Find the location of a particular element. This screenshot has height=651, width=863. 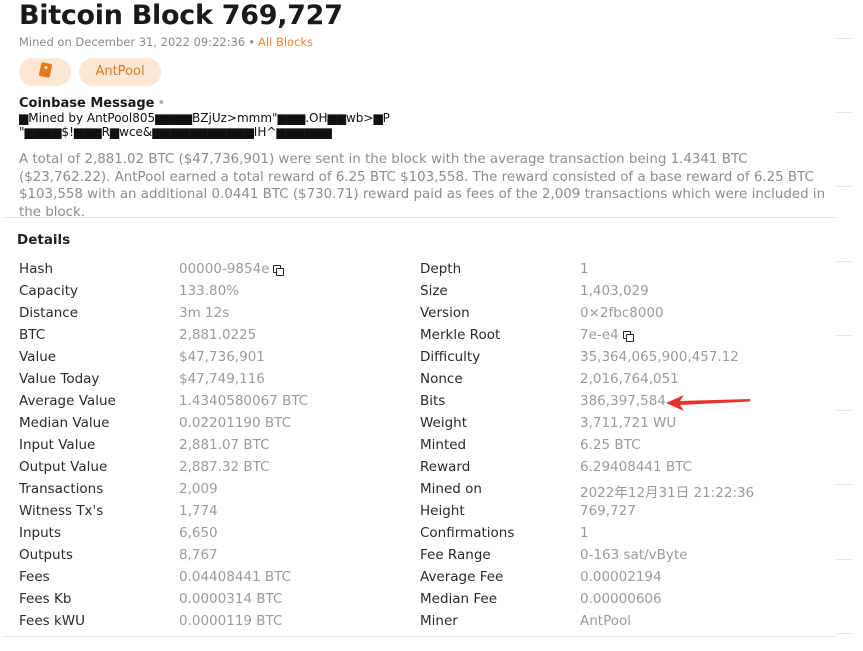

detail-value: AntPool is located at coordinates (605, 621).